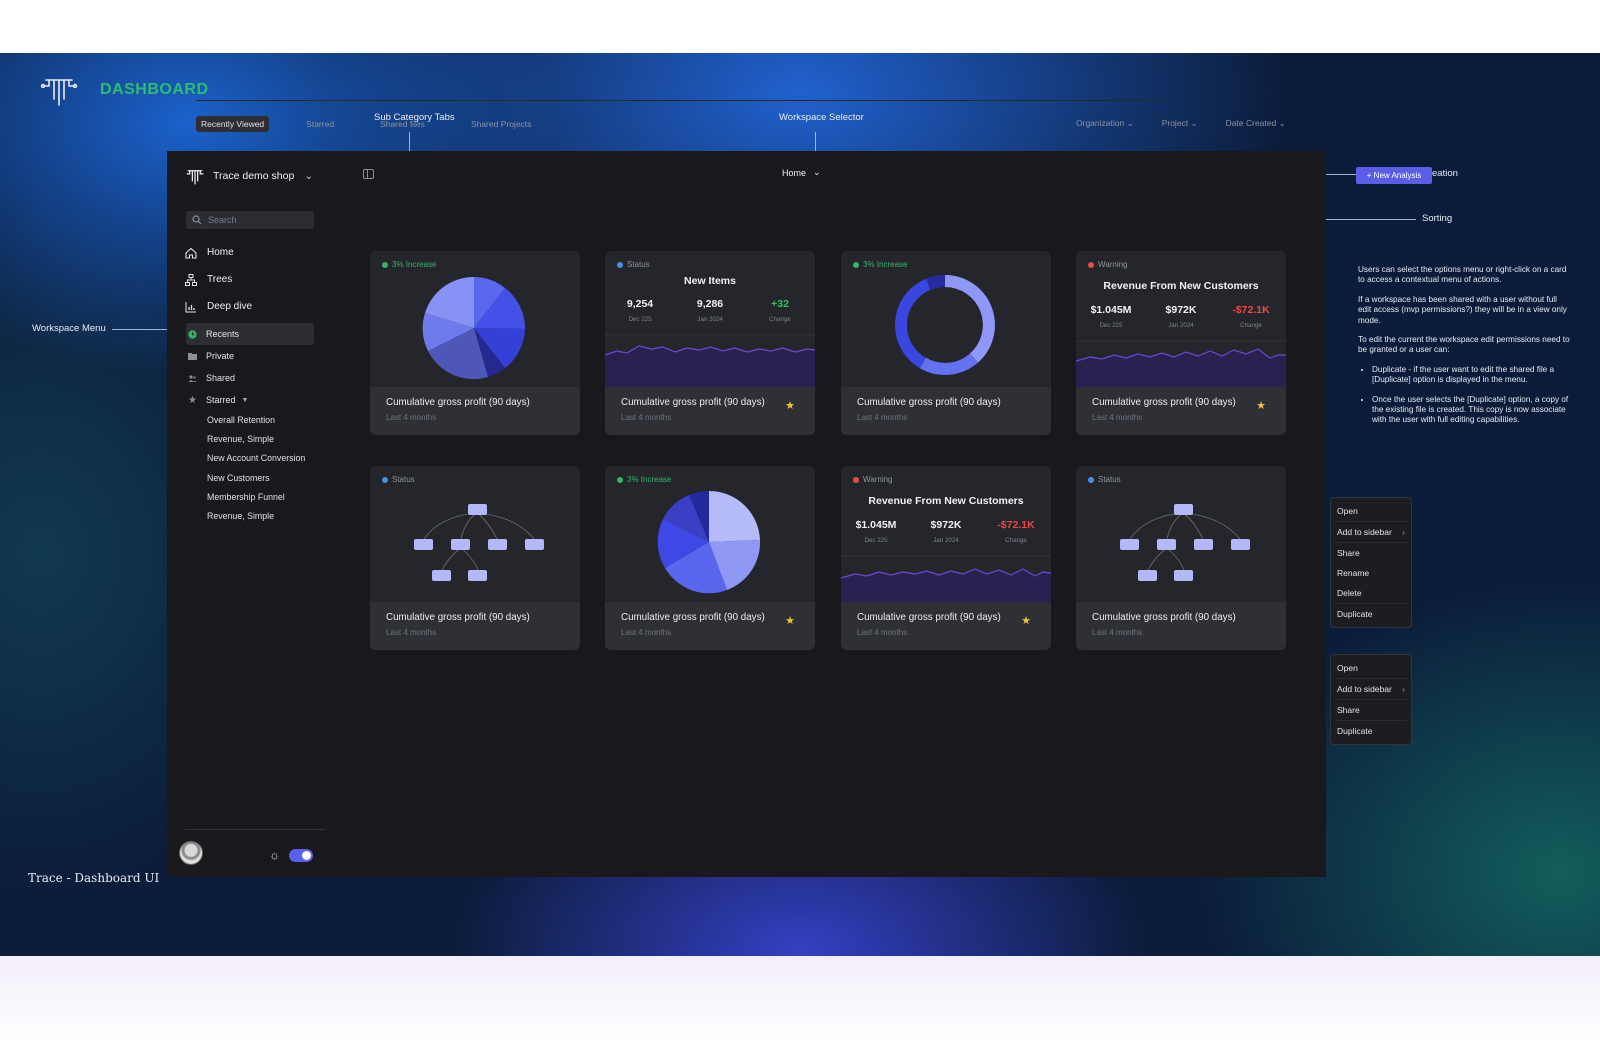 This screenshot has height=1047, width=1600. What do you see at coordinates (230, 306) in the screenshot?
I see `nav-item-label: Deep dive` at bounding box center [230, 306].